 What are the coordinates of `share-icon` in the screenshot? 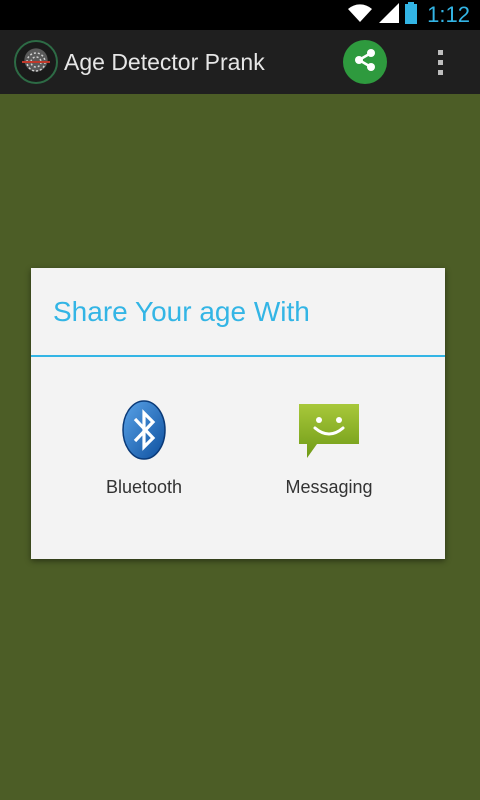 It's located at (365, 62).